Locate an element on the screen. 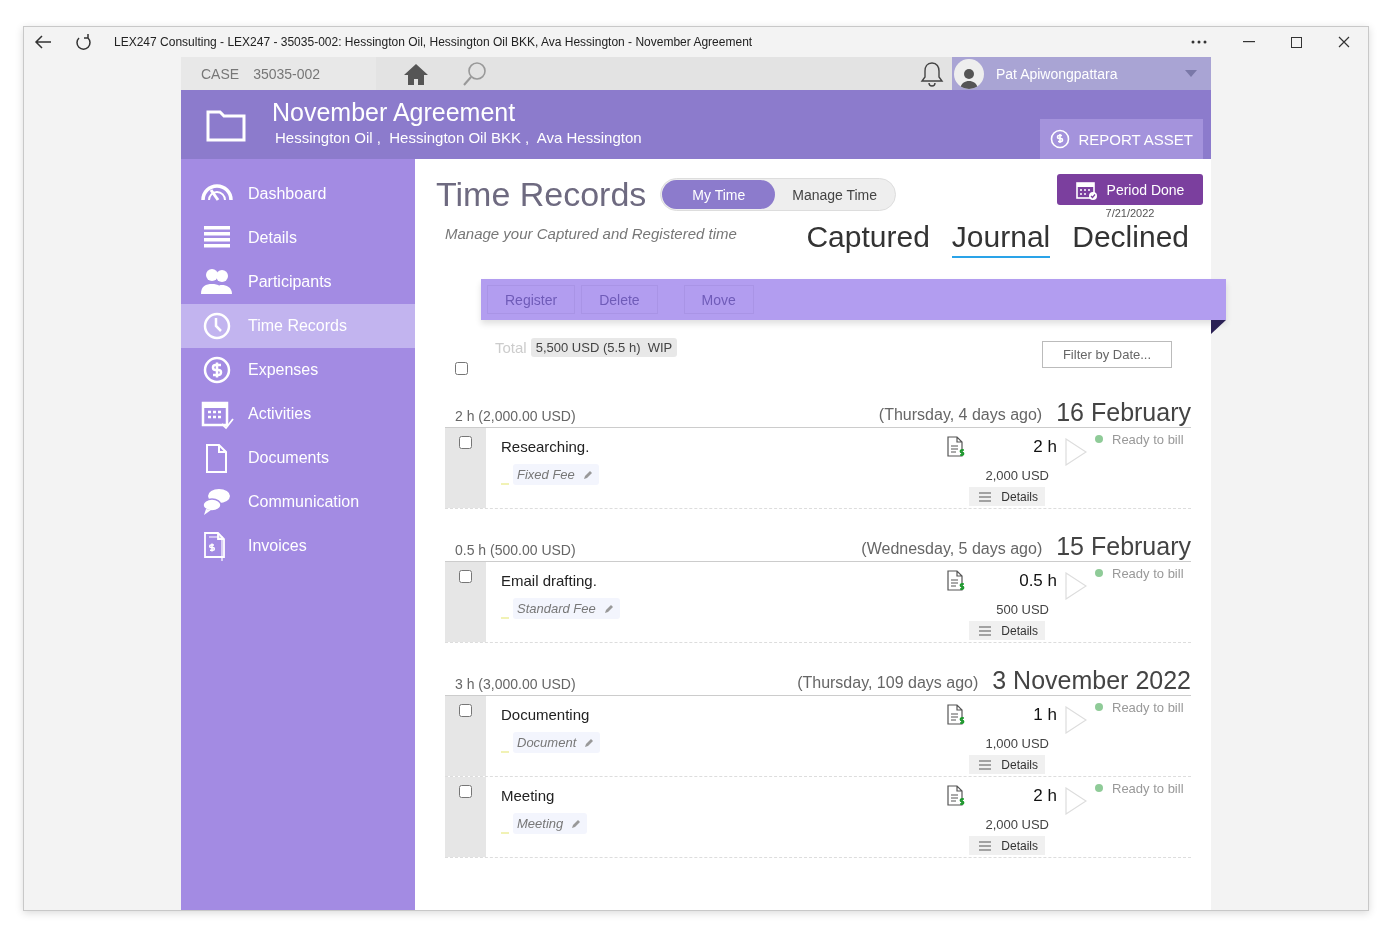 The width and height of the screenshot is (1391, 935). sidebar-item: Communication is located at coordinates (298, 502).